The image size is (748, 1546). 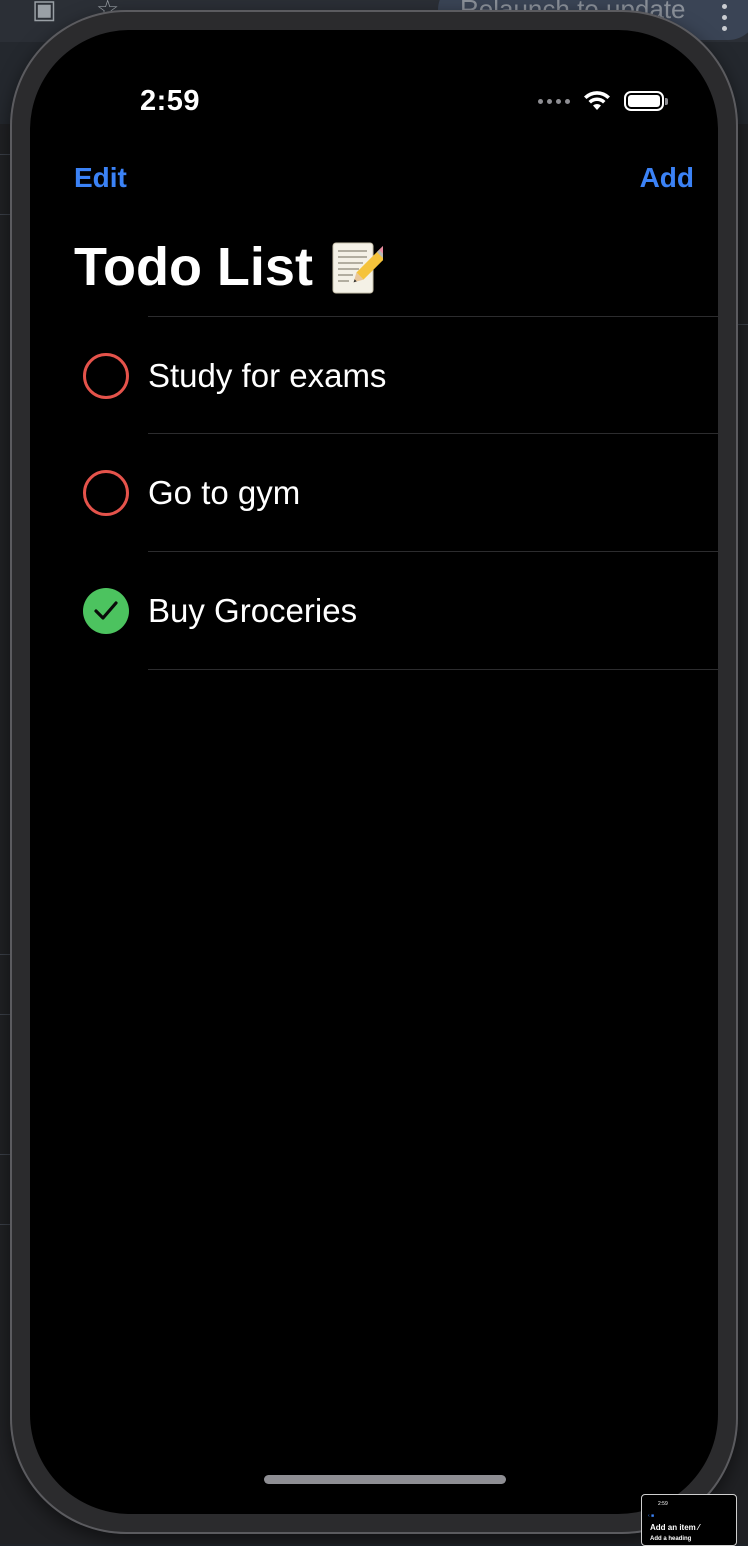 What do you see at coordinates (671, 1539) in the screenshot?
I see `thumbnail-subheading: Add a heading` at bounding box center [671, 1539].